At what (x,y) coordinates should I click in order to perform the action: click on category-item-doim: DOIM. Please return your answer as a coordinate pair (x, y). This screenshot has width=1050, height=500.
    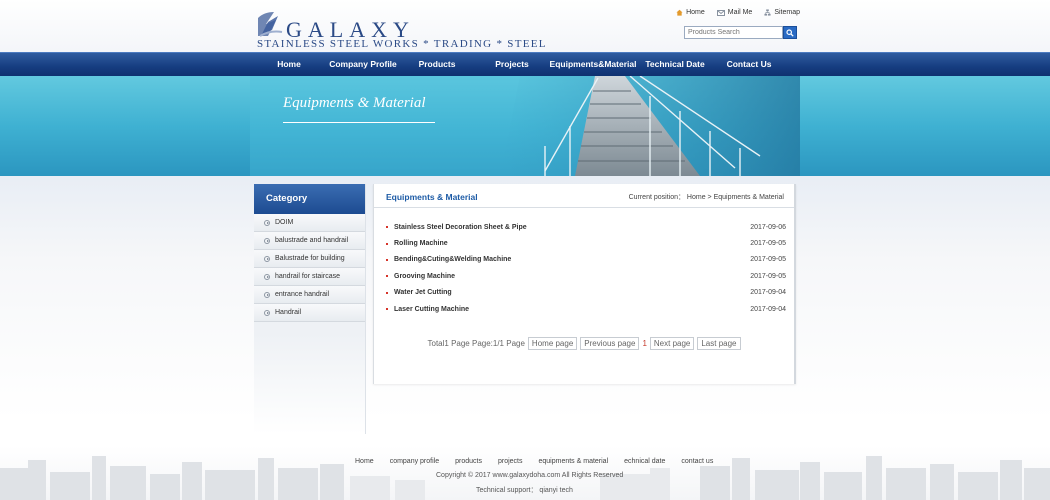
    Looking at the image, I should click on (309, 223).